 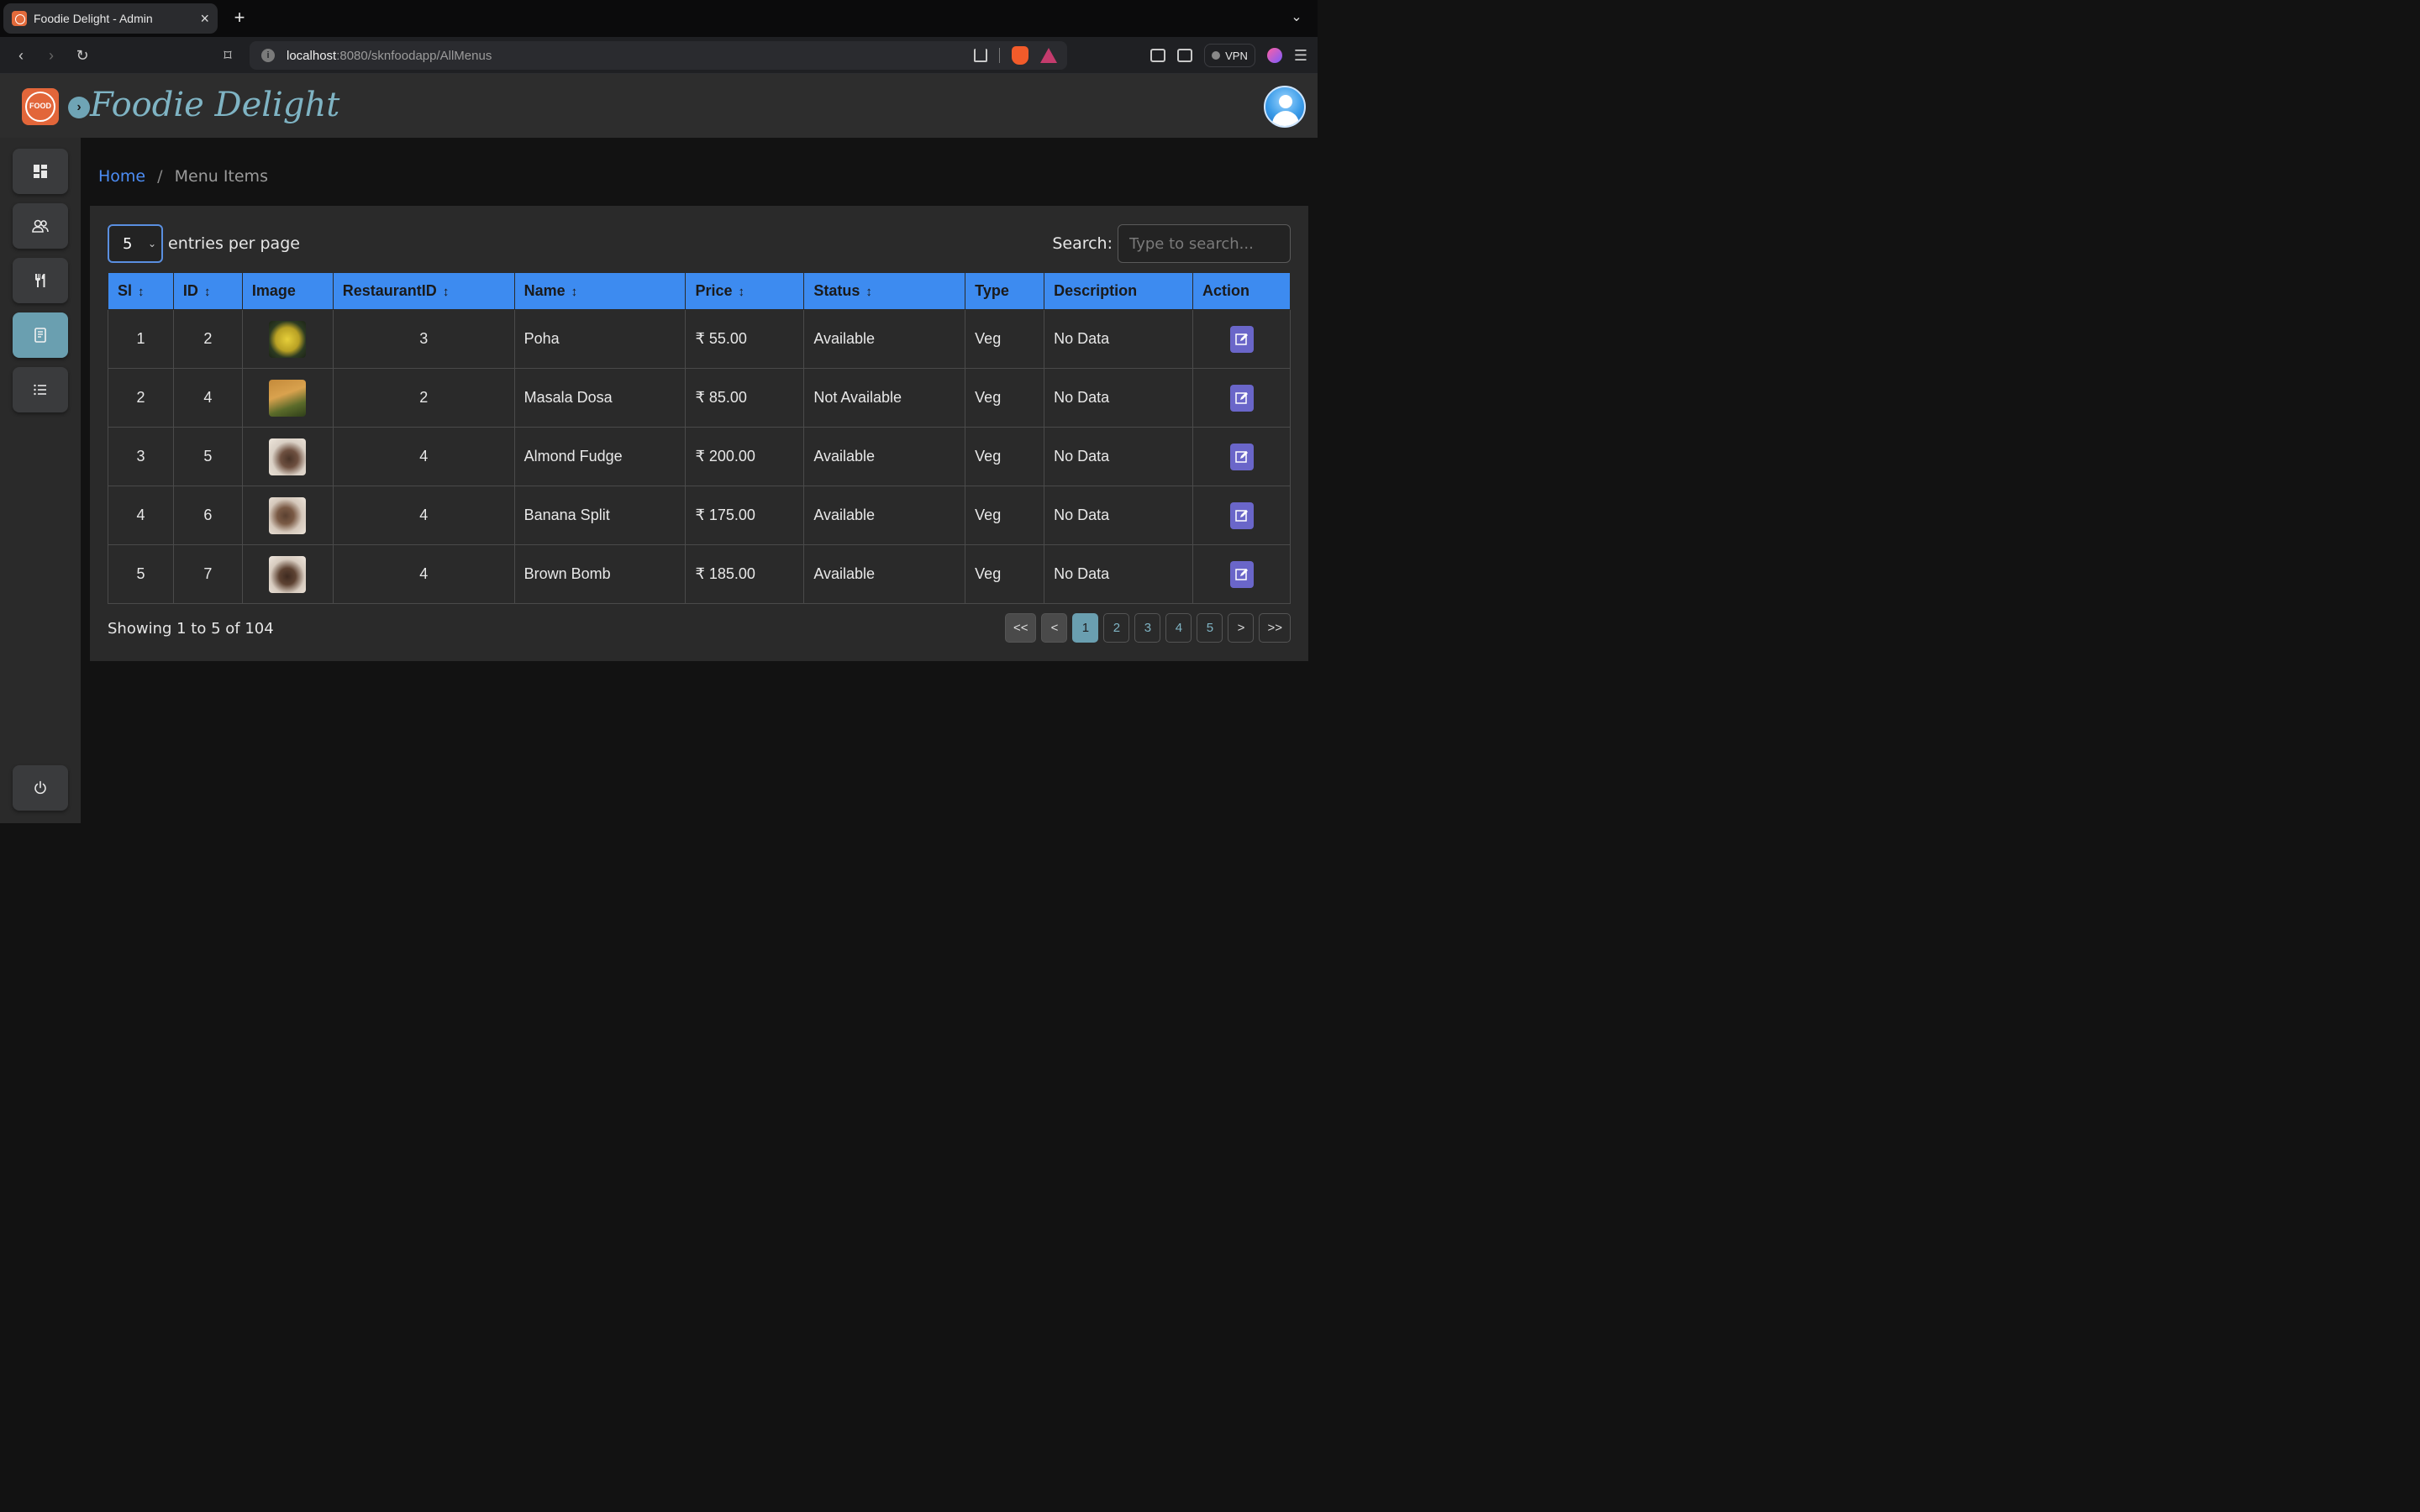 What do you see at coordinates (51, 55) in the screenshot?
I see `forward-icon: ›` at bounding box center [51, 55].